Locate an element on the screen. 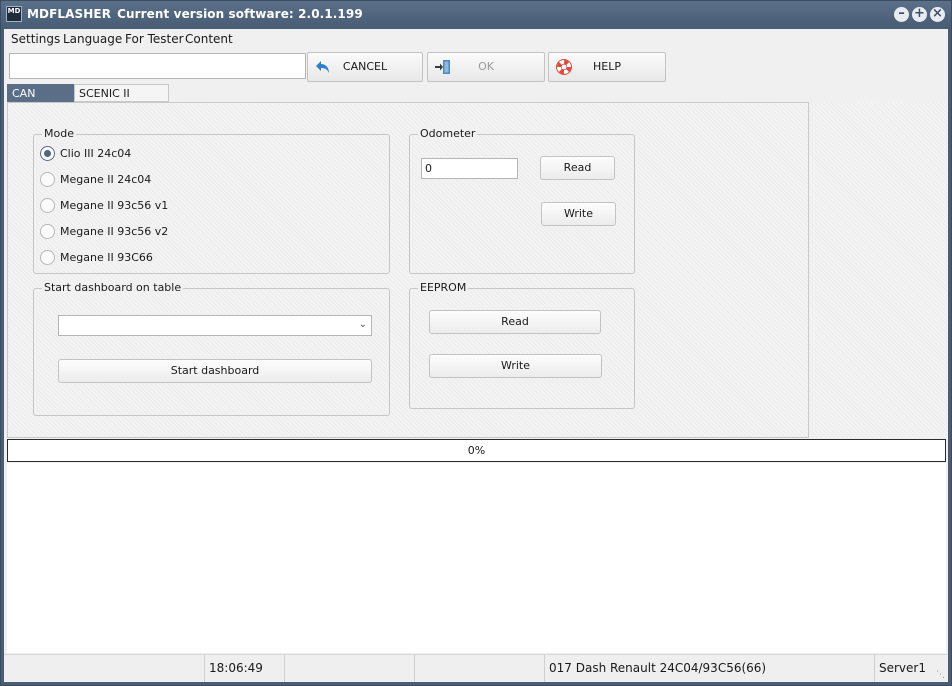  maximize-icon: + is located at coordinates (919, 14).